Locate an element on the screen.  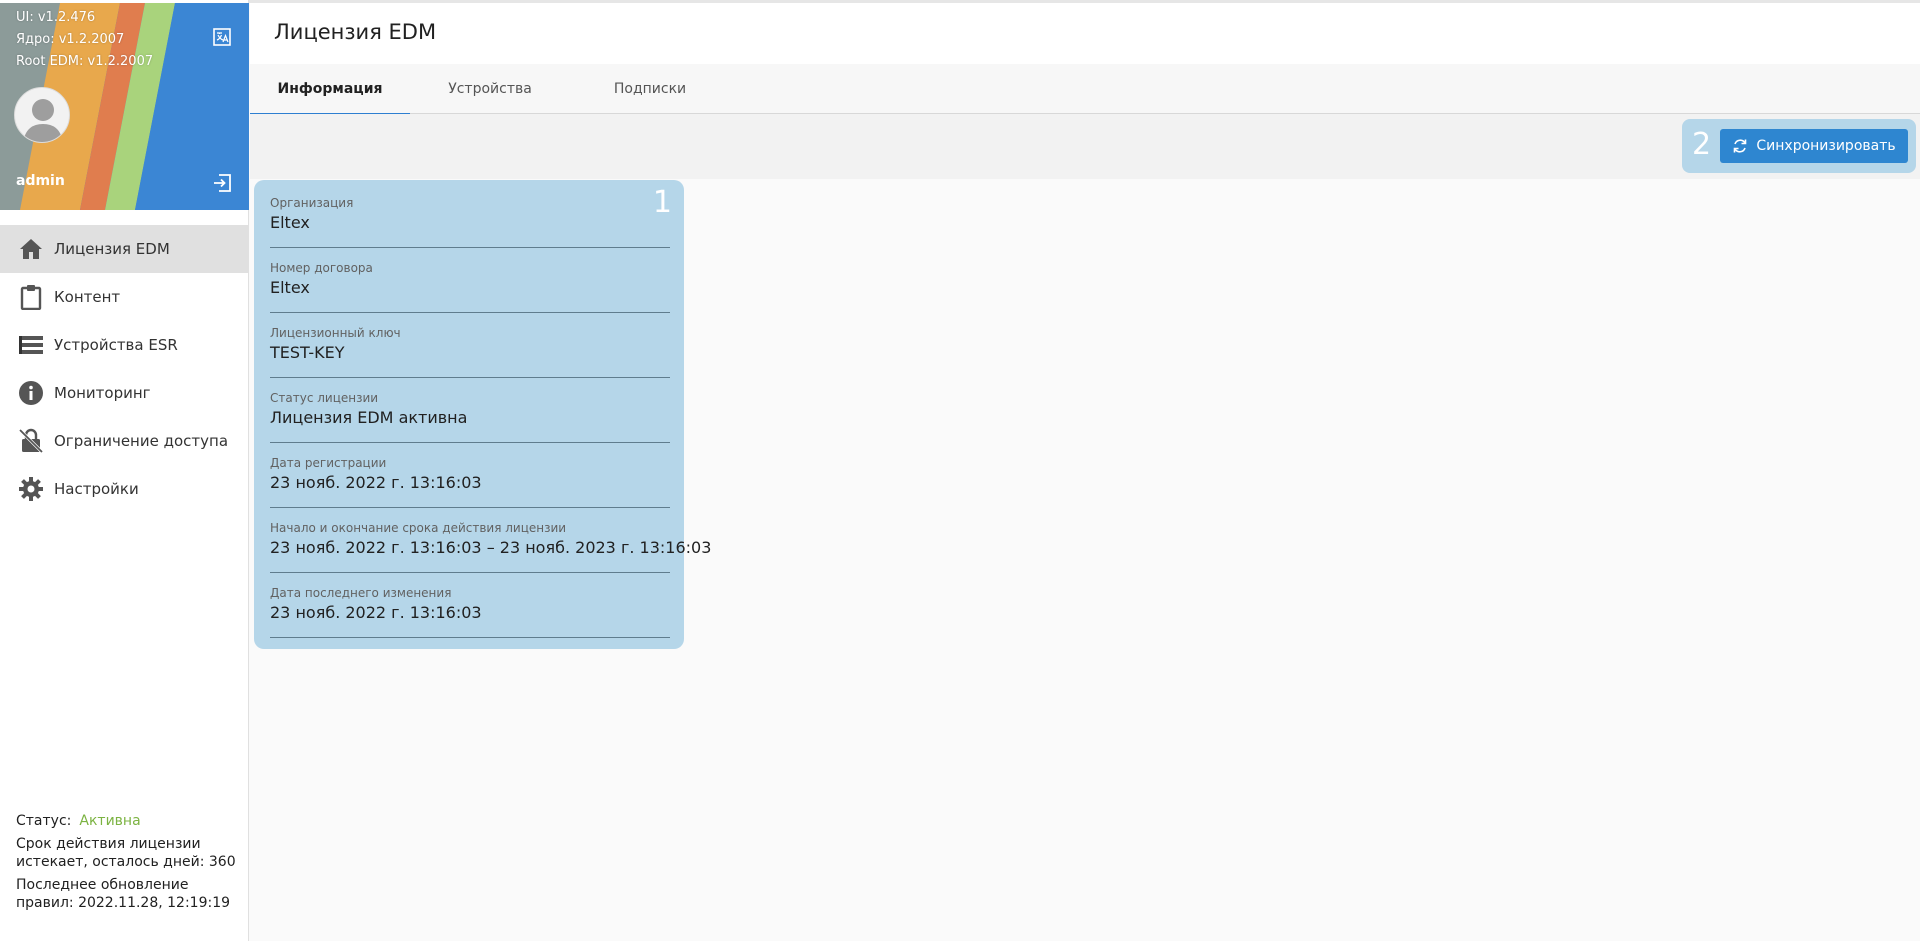
sidebar-item-settings: Настройки is located at coordinates (124, 489).